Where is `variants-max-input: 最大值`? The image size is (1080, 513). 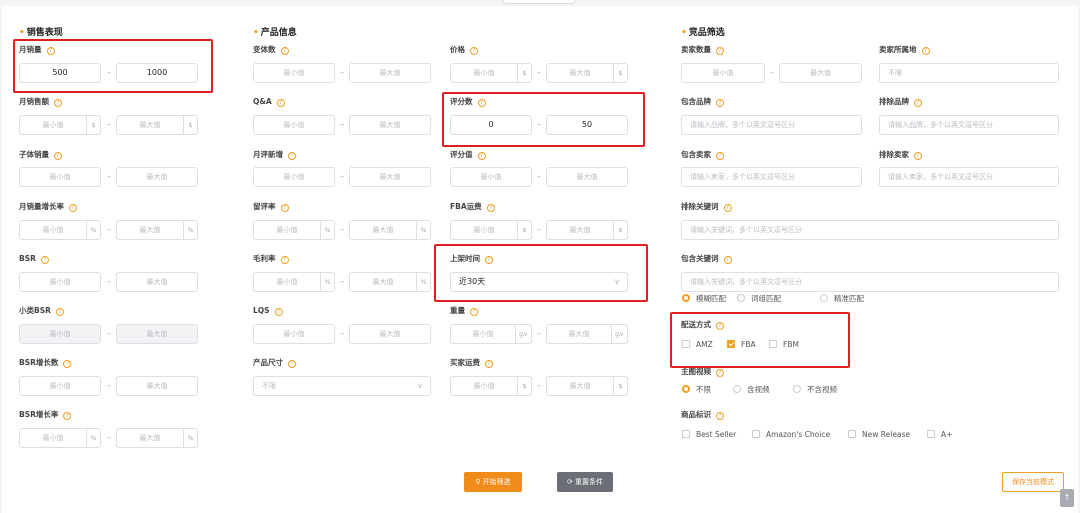 variants-max-input: 最大值 is located at coordinates (390, 73).